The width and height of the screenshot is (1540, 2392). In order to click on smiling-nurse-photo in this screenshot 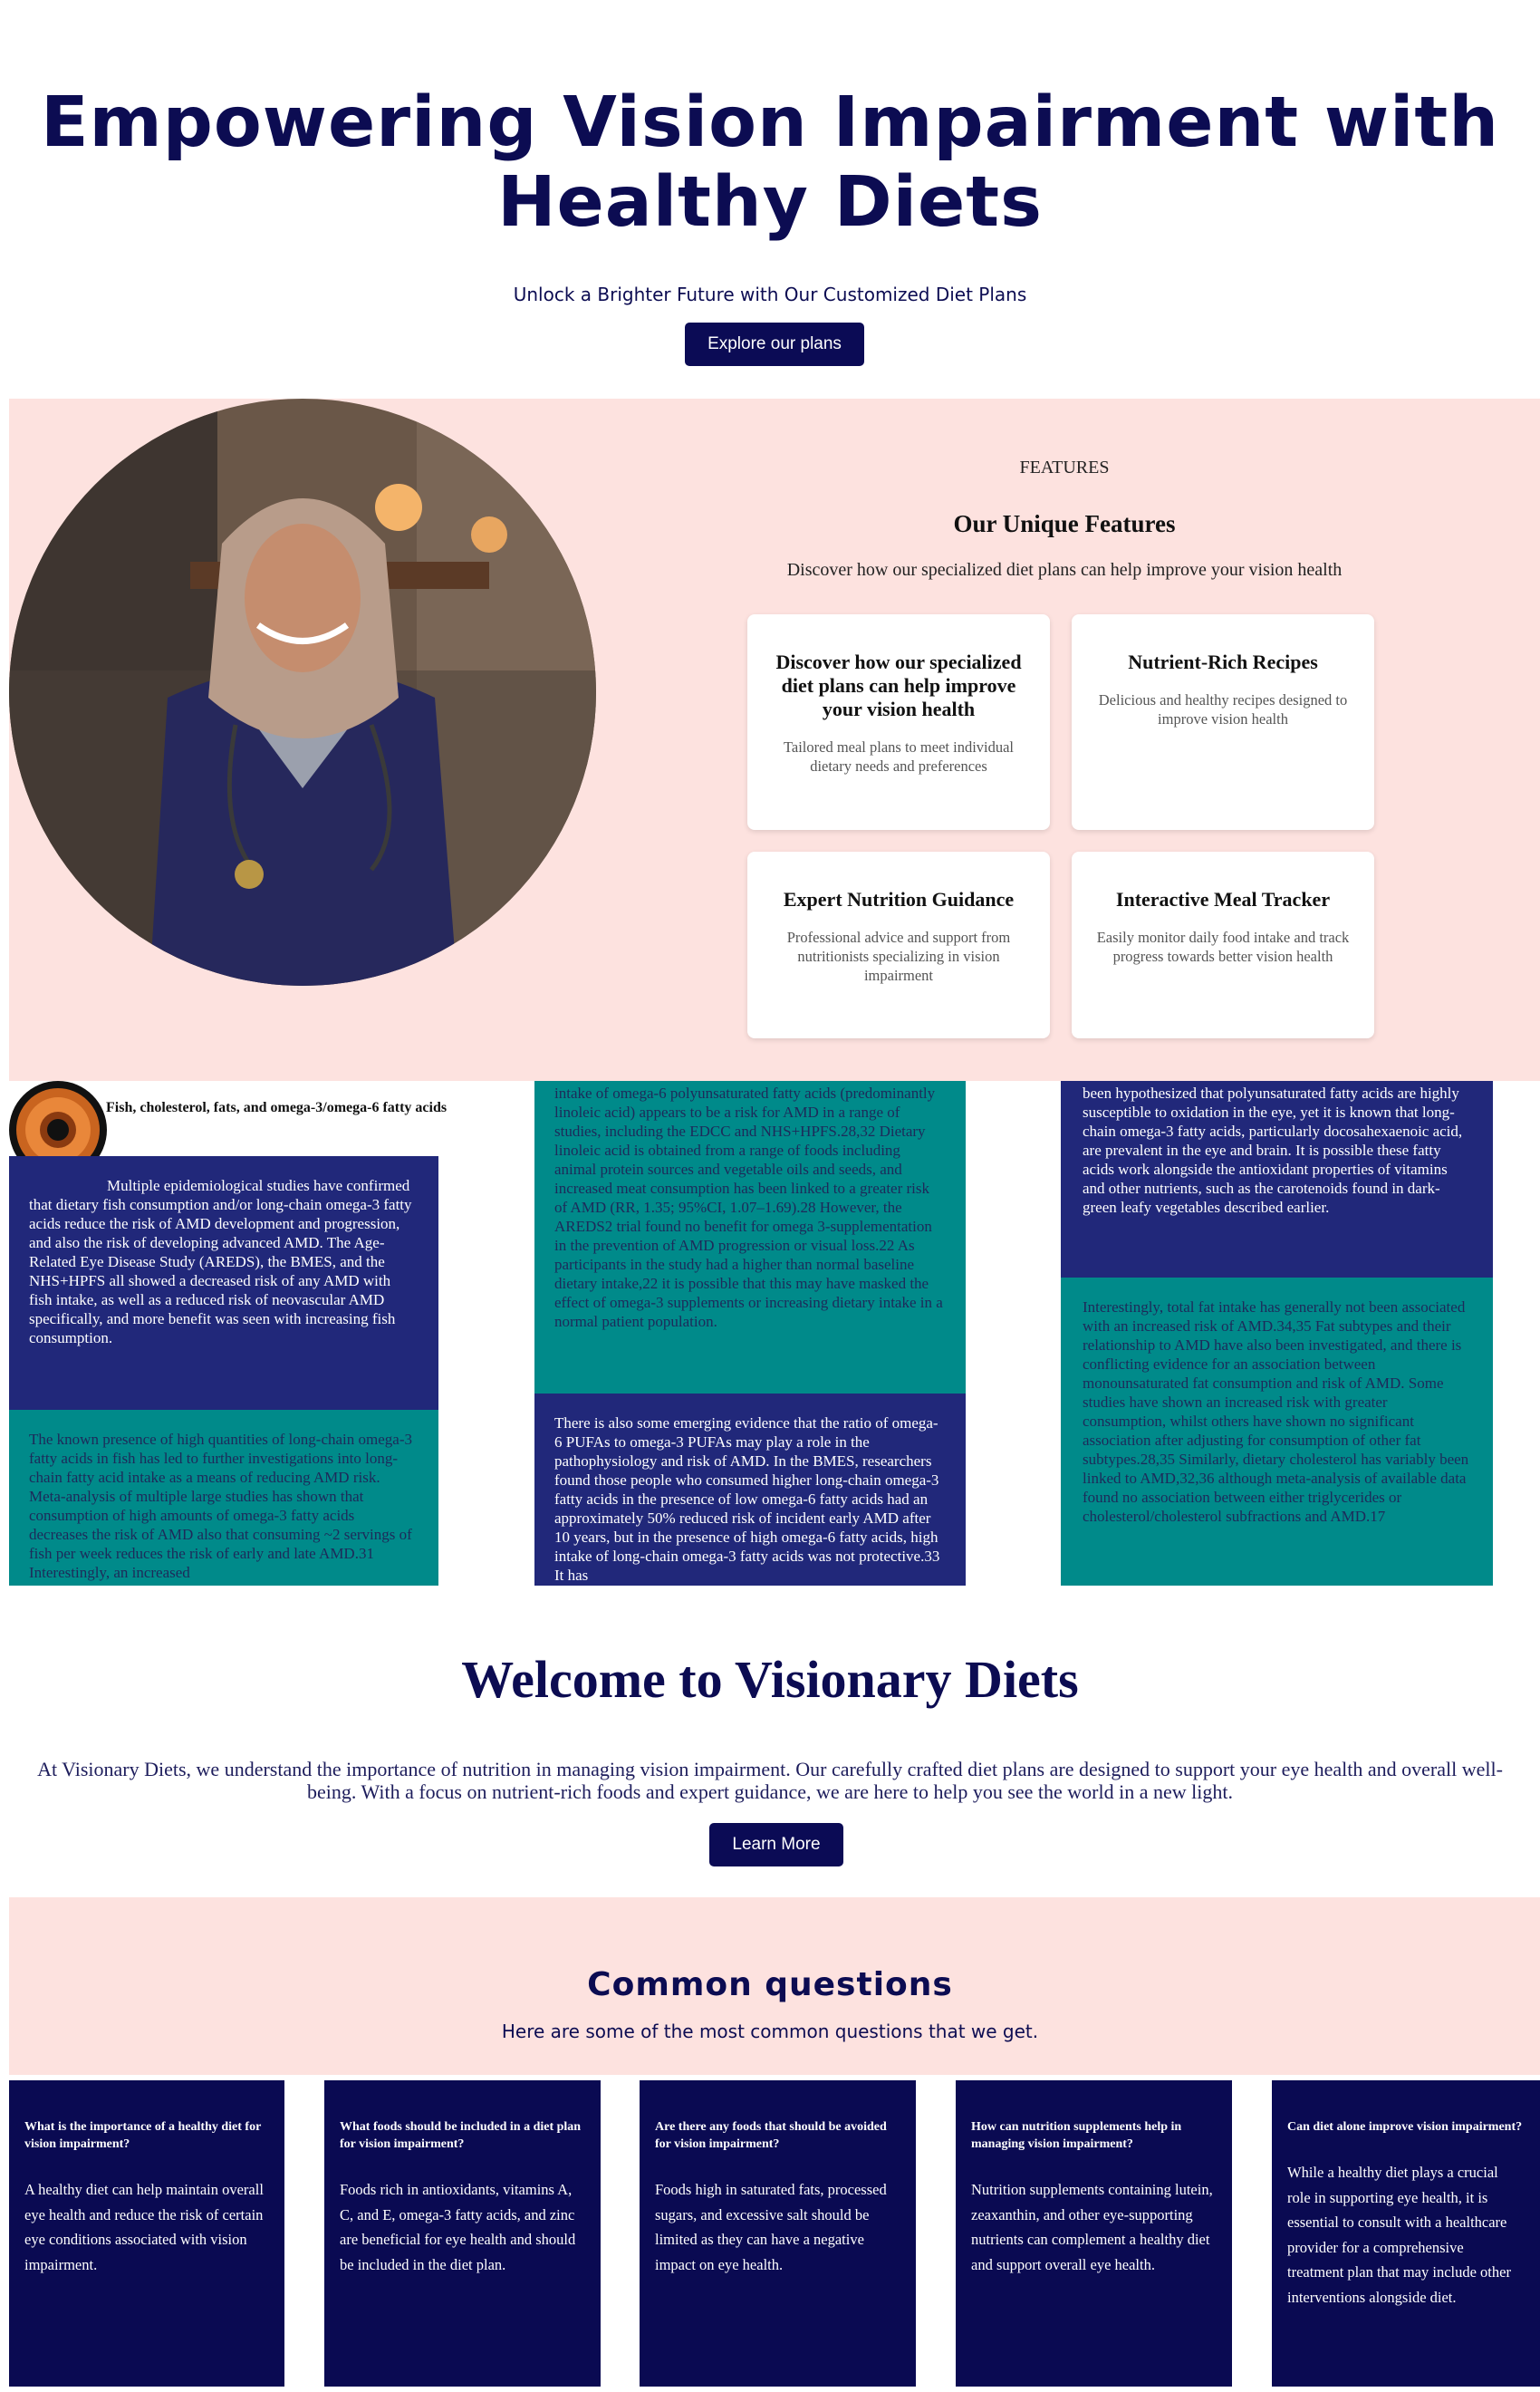, I will do `click(302, 692)`.